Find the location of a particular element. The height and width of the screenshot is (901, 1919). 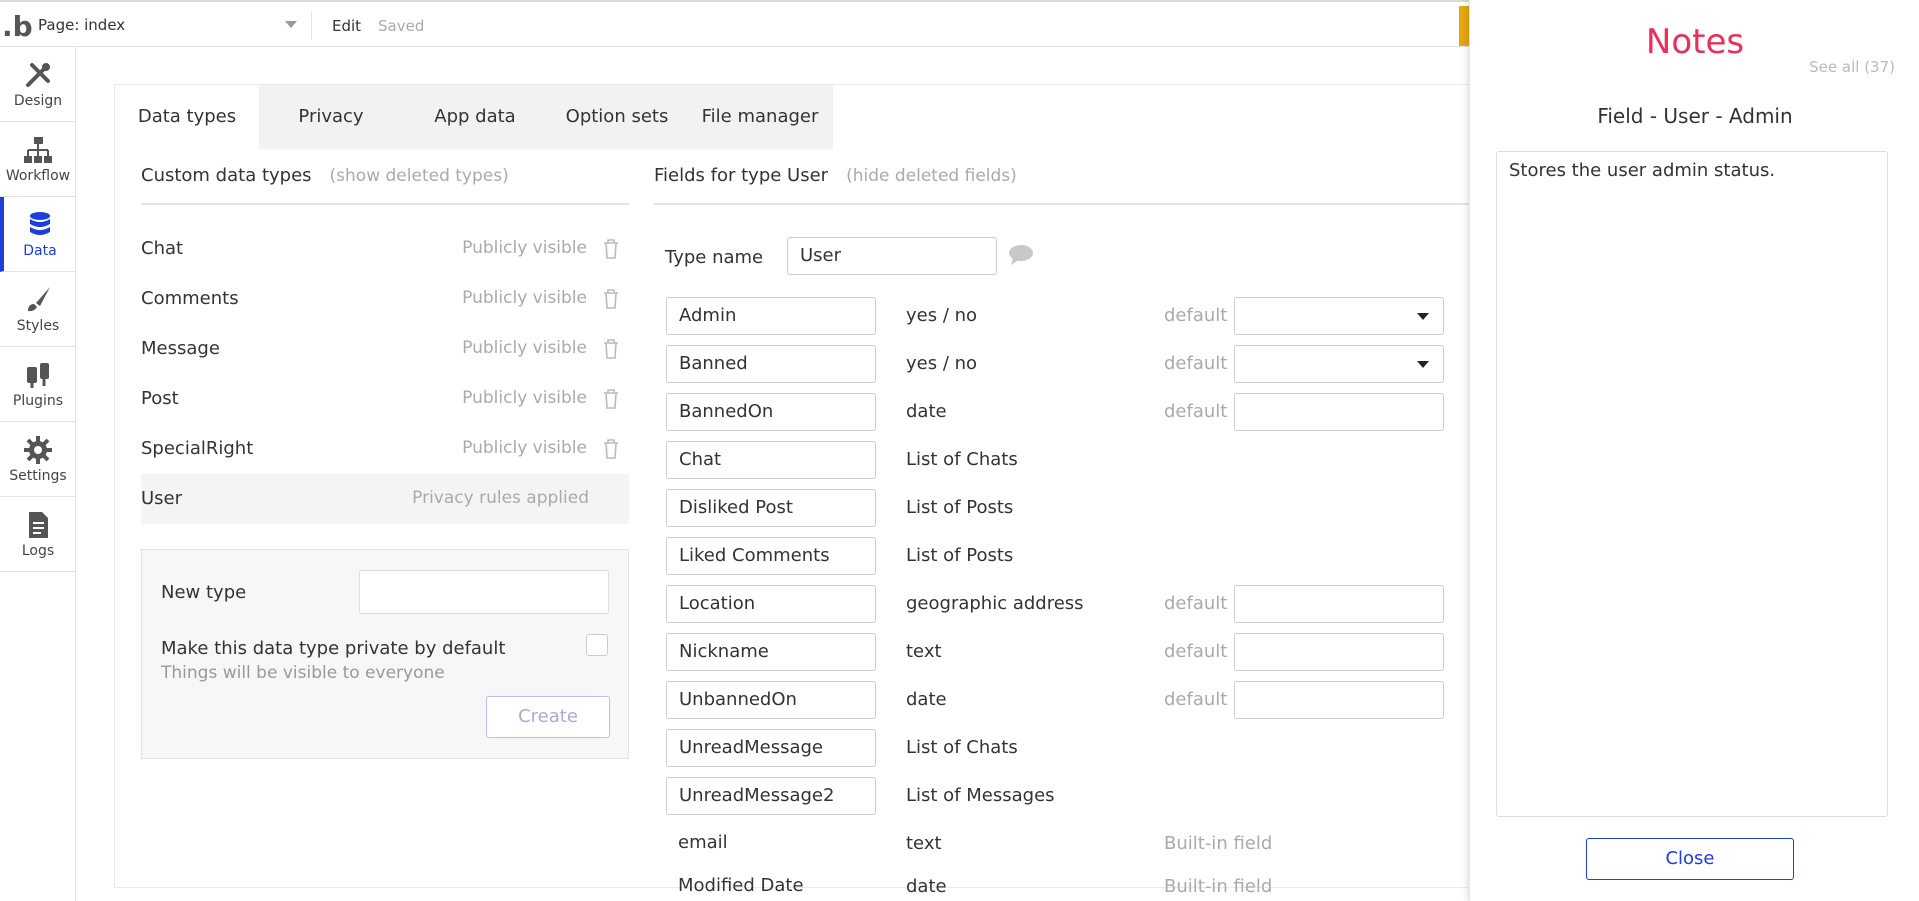

field-name-input: Liked Comments is located at coordinates (771, 556).